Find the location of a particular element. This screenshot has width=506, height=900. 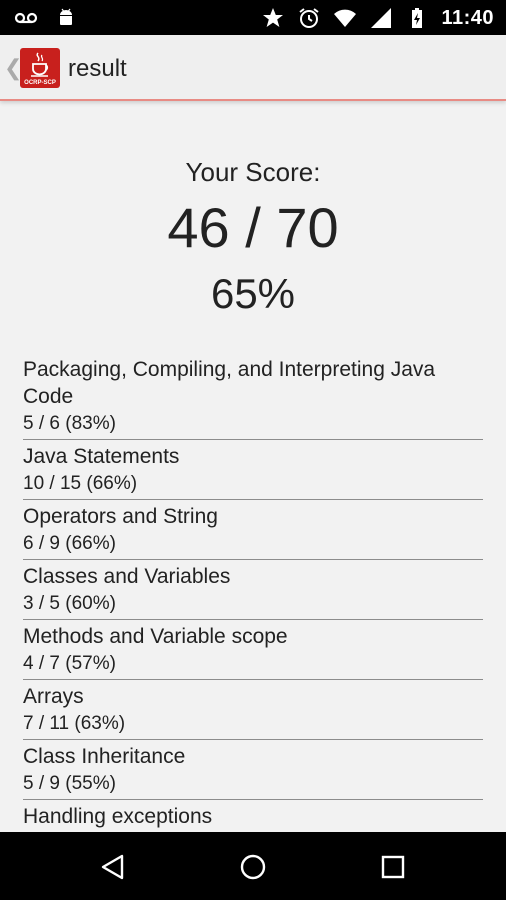

score-label: Your Score: is located at coordinates (253, 172).